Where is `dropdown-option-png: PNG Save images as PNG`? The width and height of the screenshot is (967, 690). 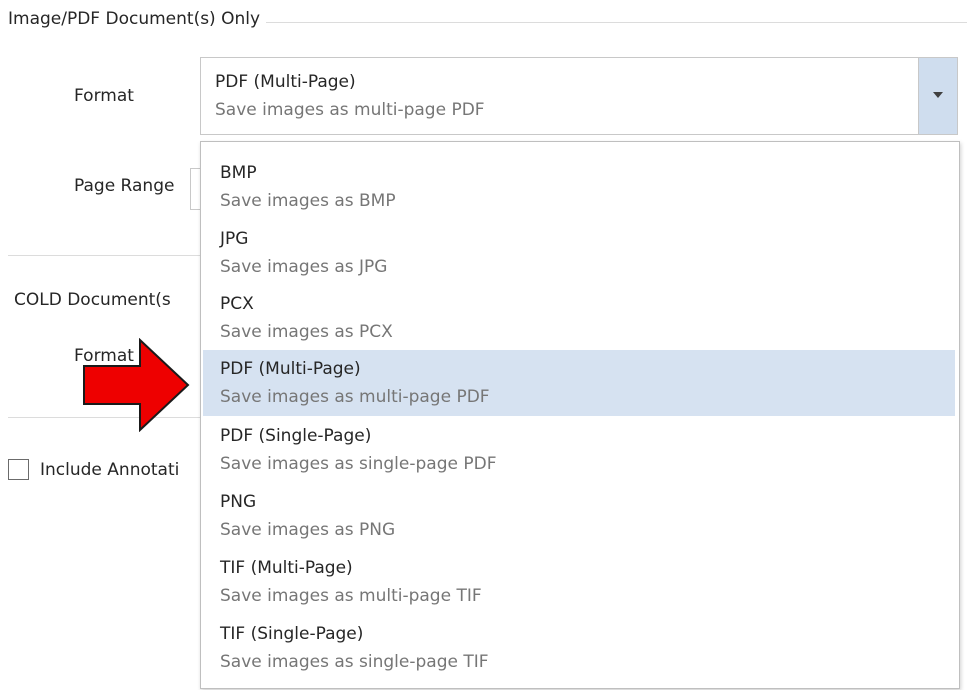
dropdown-option-png: PNG Save images as PNG is located at coordinates (579, 516).